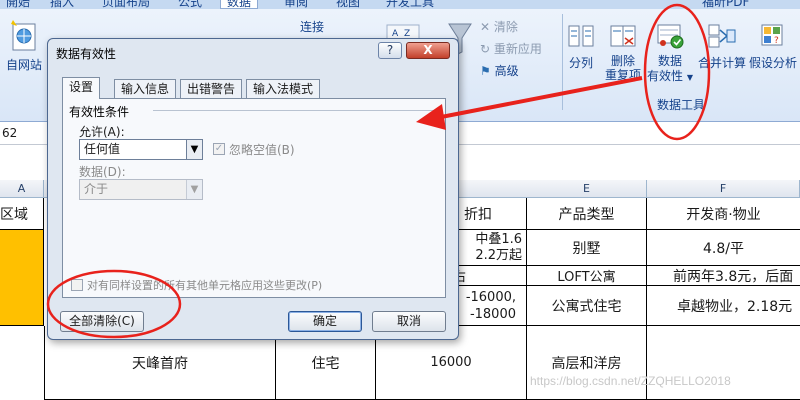  What do you see at coordinates (23, 65) in the screenshot?
I see `from-web-label: 自网站` at bounding box center [23, 65].